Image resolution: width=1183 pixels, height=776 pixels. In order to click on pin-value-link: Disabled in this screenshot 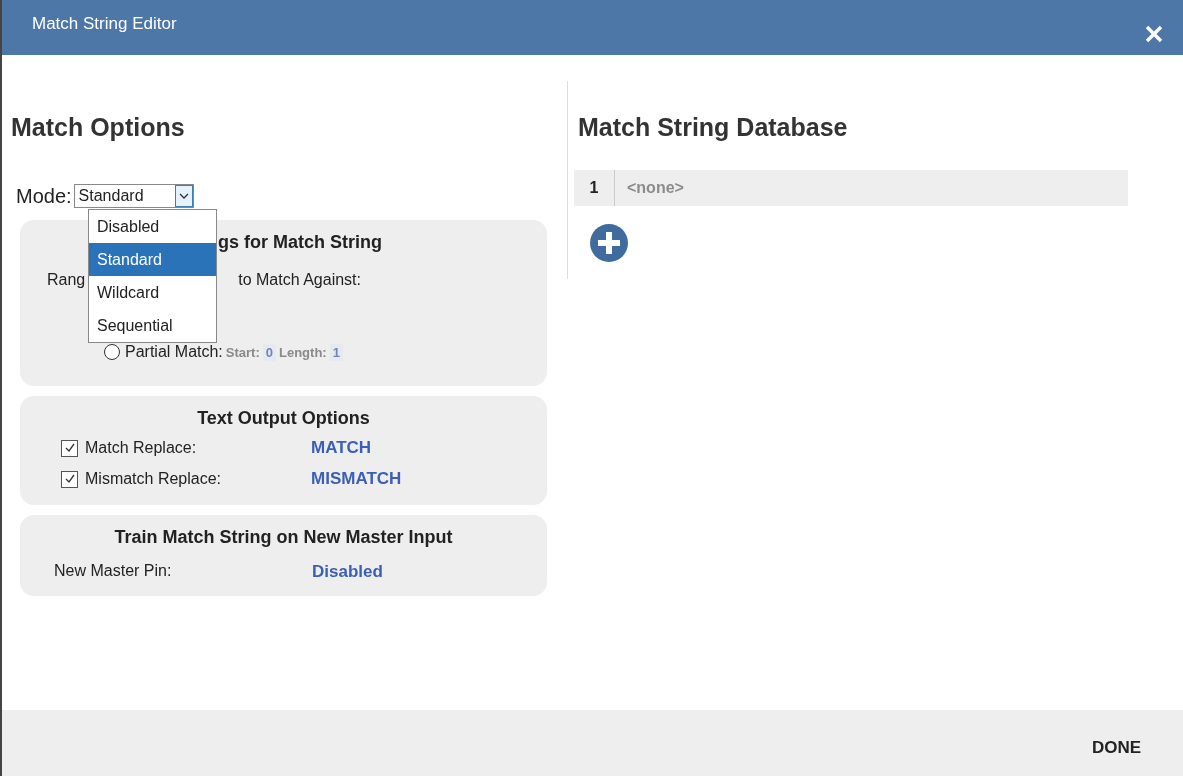, I will do `click(347, 572)`.